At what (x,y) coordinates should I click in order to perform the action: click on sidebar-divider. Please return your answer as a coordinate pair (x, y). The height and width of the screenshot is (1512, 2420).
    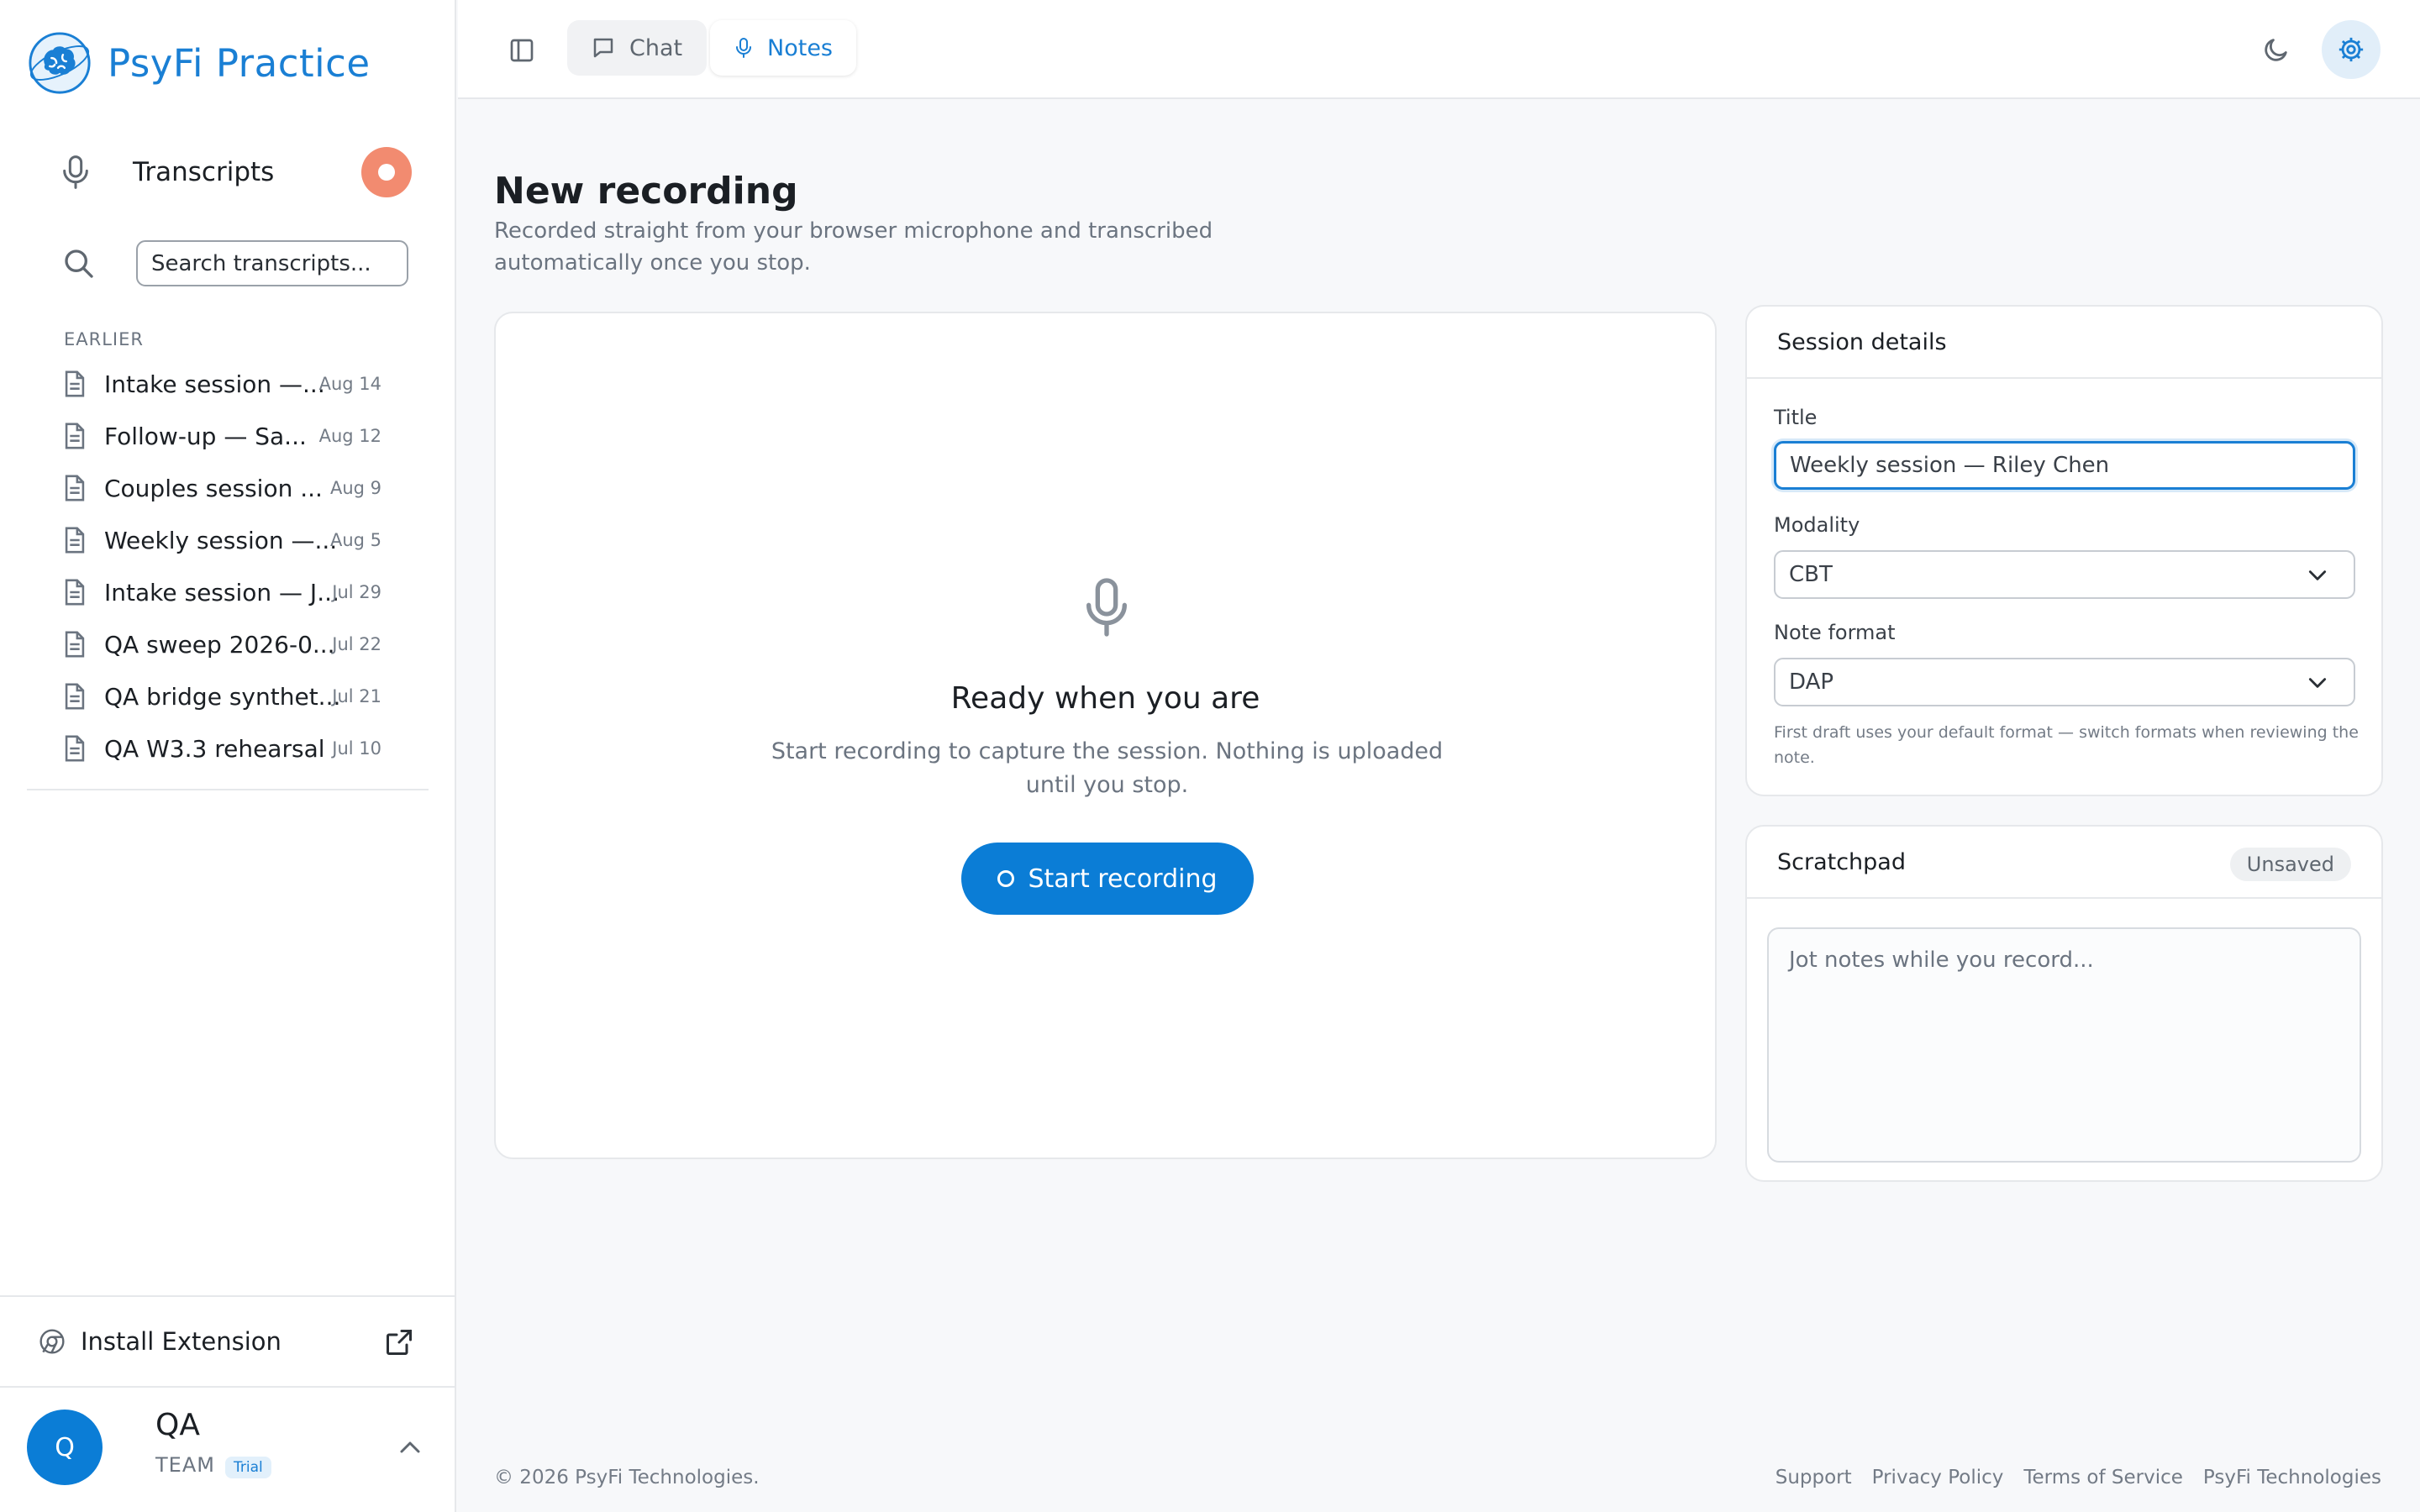
    Looking at the image, I should click on (228, 789).